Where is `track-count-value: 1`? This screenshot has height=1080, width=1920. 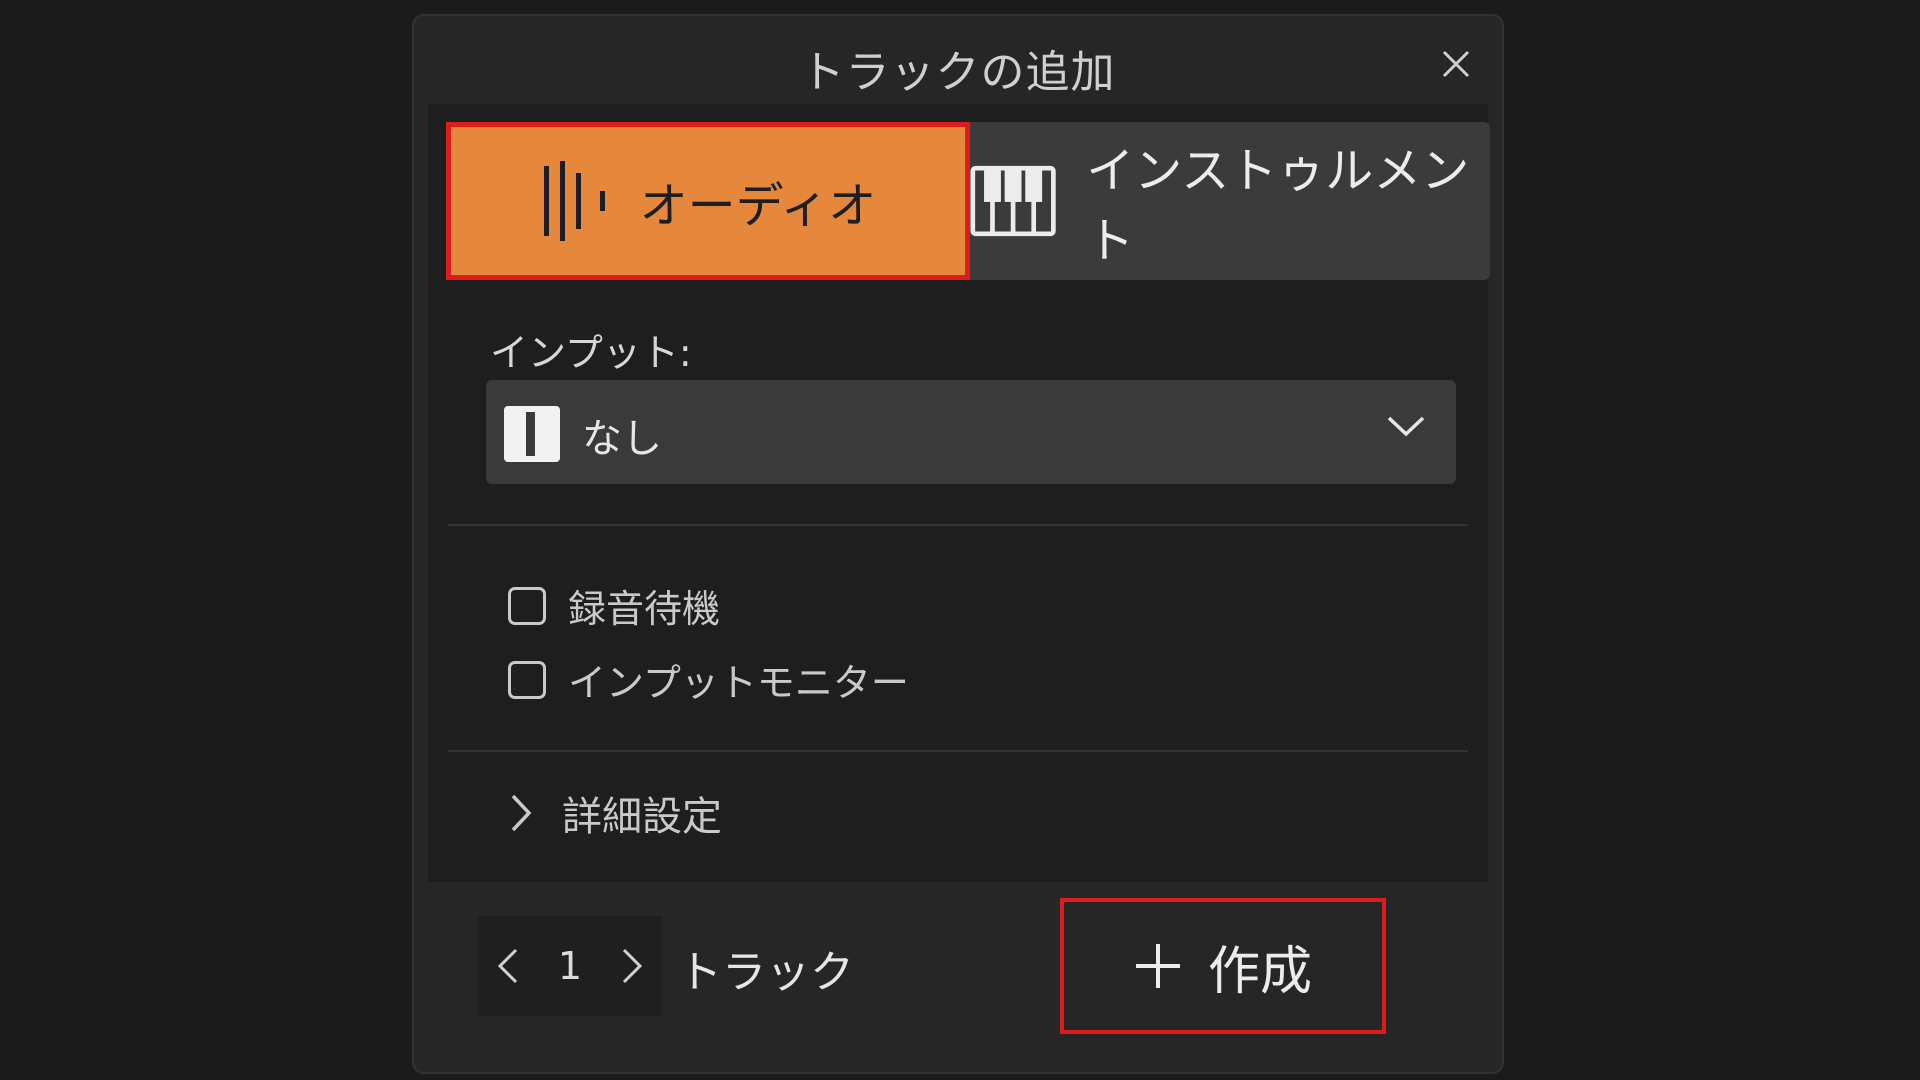
track-count-value: 1 is located at coordinates (570, 966).